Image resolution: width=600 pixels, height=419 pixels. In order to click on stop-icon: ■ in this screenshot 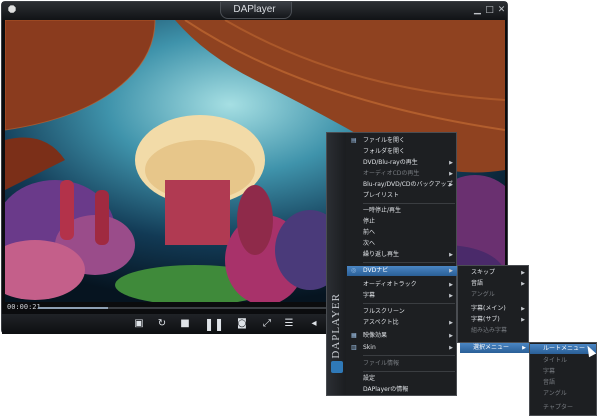, I will do `click(185, 324)`.